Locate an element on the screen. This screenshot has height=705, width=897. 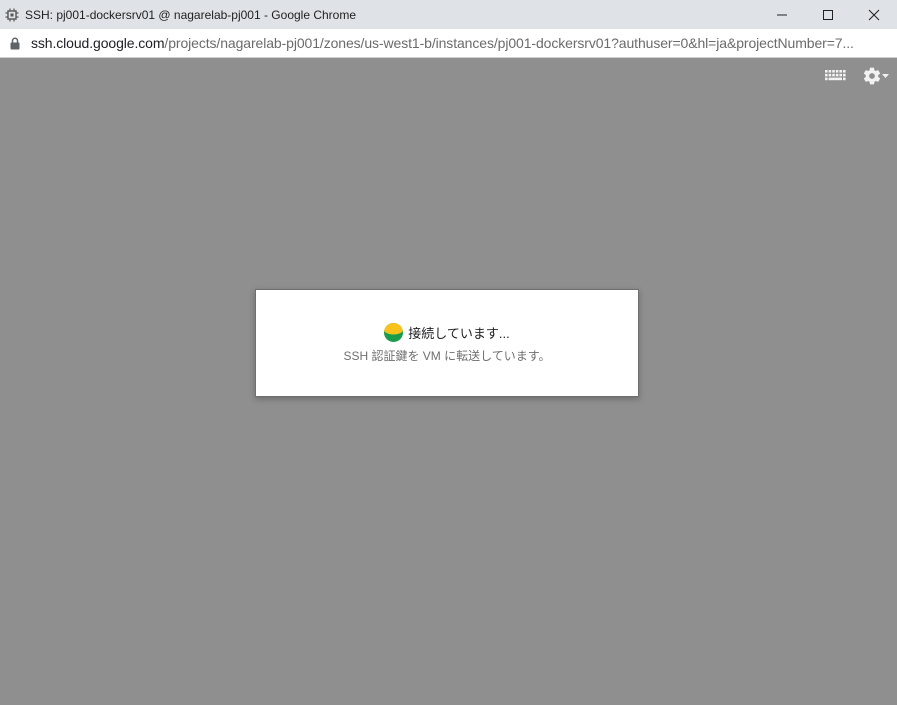
minimize-icon is located at coordinates (782, 14).